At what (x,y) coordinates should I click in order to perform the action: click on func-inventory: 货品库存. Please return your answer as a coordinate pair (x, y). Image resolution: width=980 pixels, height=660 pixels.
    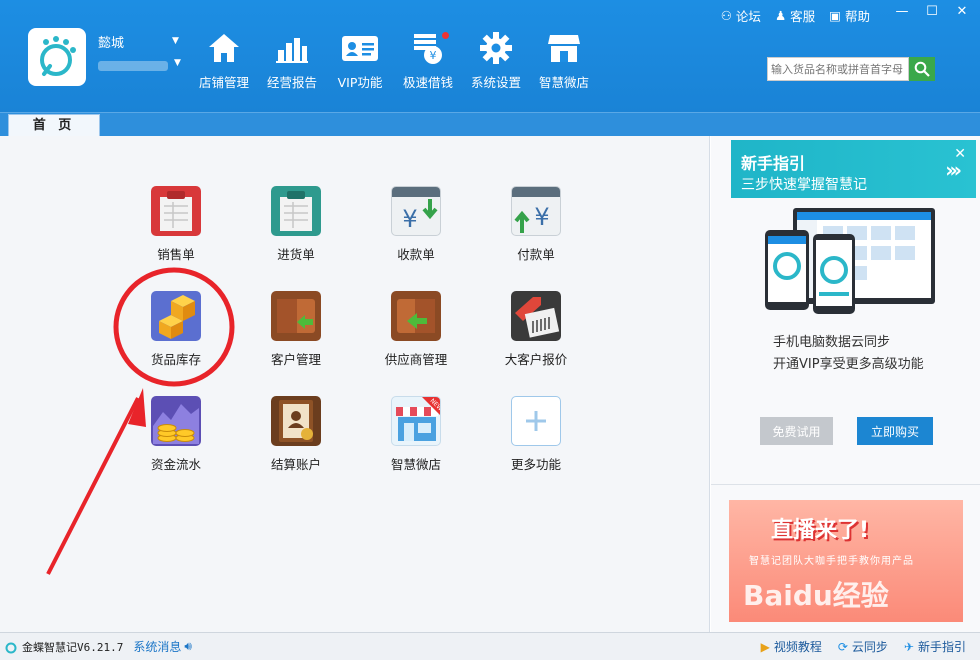
    Looking at the image, I should click on (176, 343).